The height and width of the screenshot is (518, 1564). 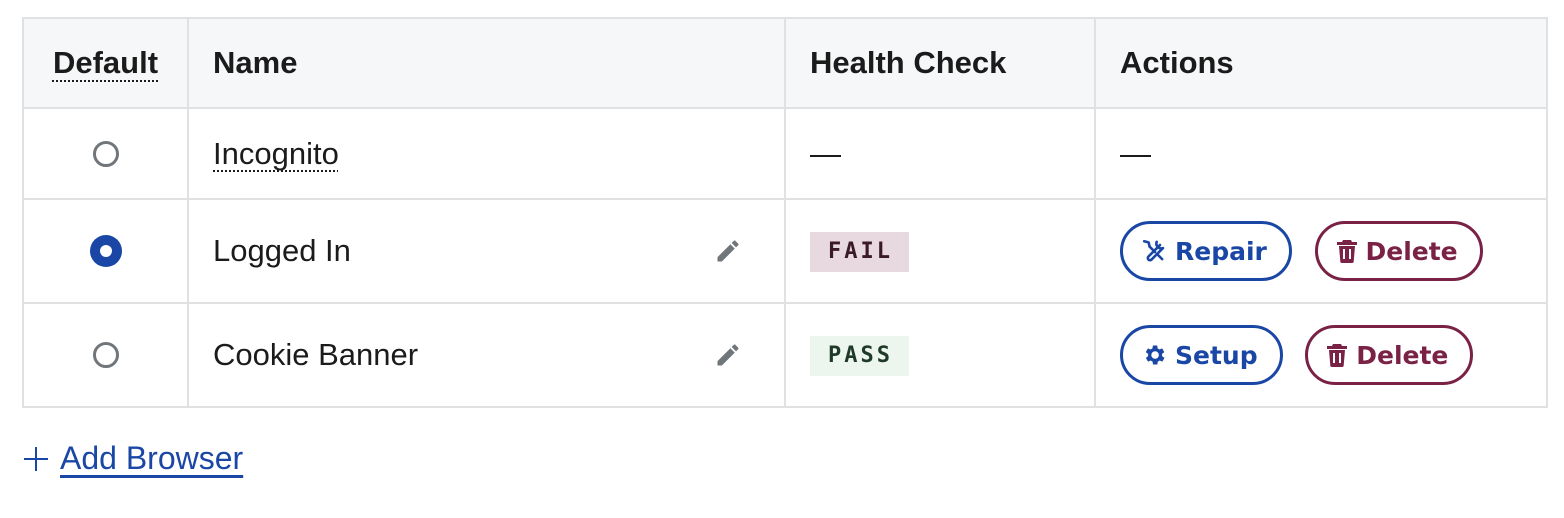 What do you see at coordinates (825, 153) in the screenshot?
I see `health-empty-dash: —` at bounding box center [825, 153].